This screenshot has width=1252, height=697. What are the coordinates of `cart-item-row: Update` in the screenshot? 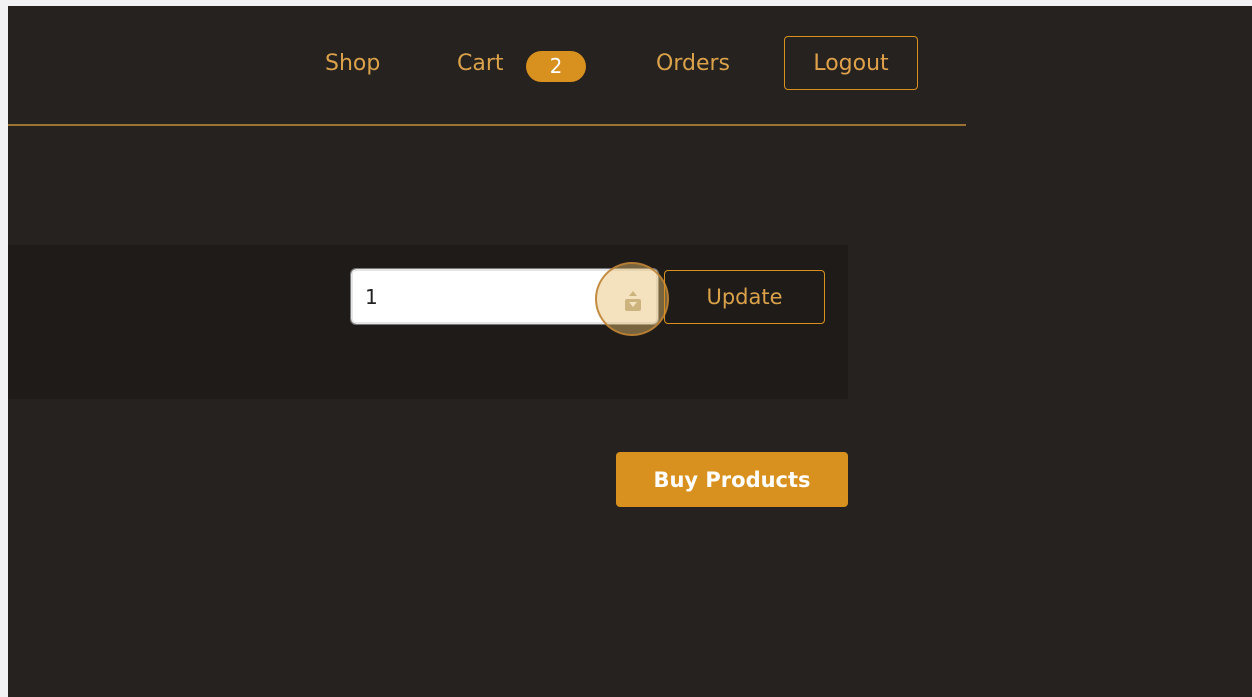 It's located at (428, 322).